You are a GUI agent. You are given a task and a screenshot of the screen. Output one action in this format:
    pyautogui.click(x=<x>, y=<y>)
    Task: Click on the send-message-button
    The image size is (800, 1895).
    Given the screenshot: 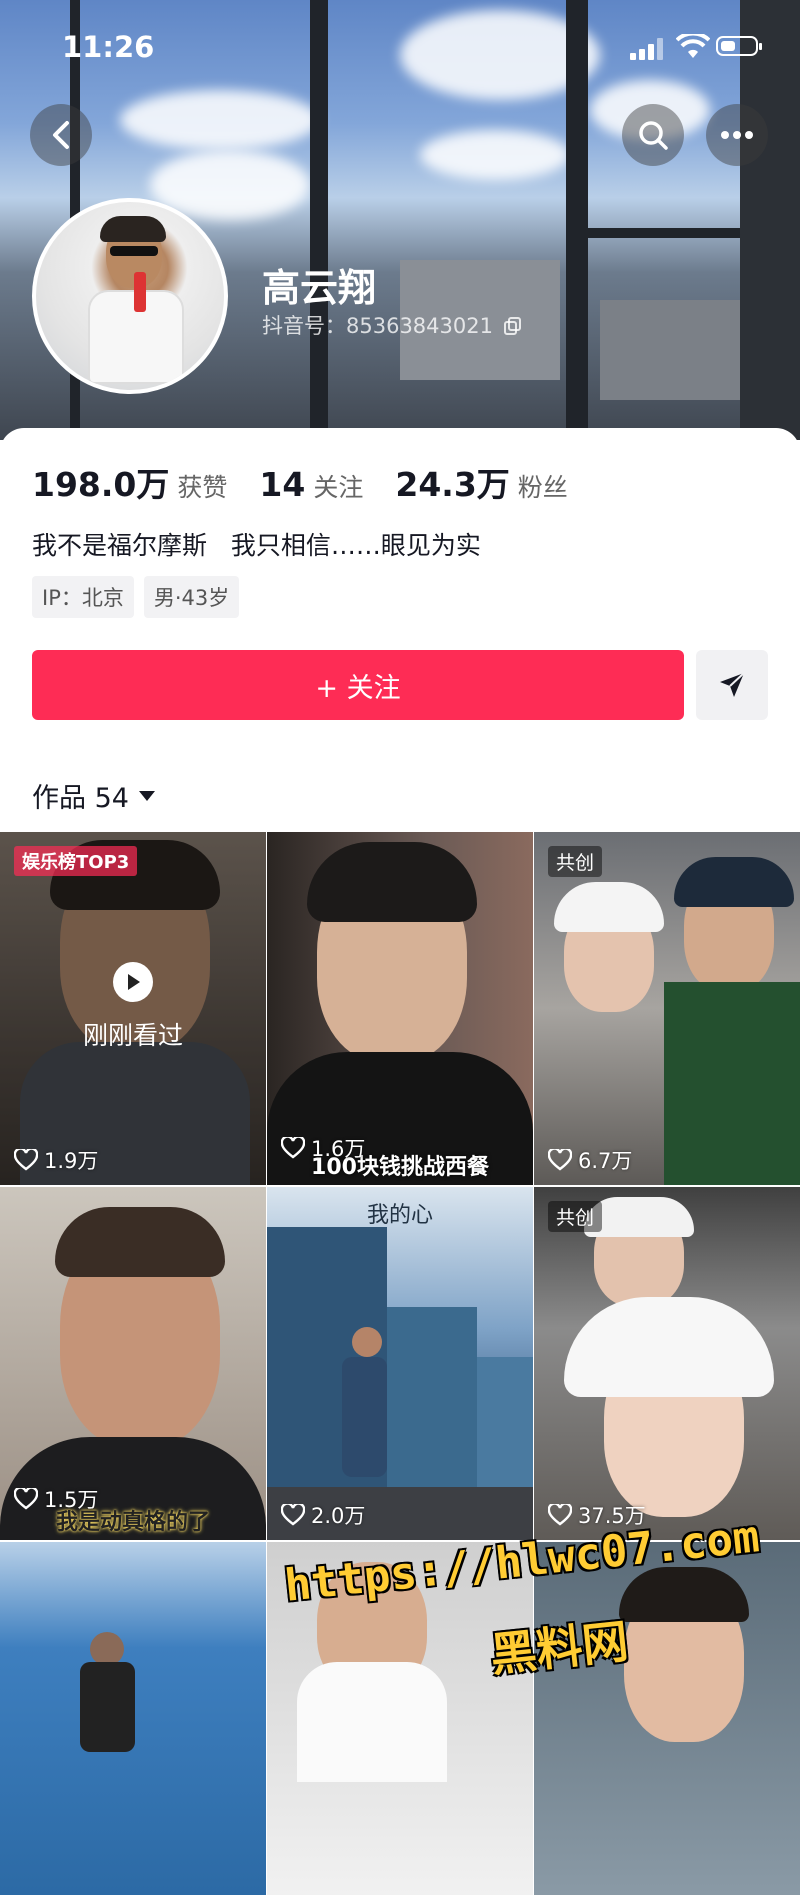 What is the action you would take?
    pyautogui.click(x=732, y=685)
    